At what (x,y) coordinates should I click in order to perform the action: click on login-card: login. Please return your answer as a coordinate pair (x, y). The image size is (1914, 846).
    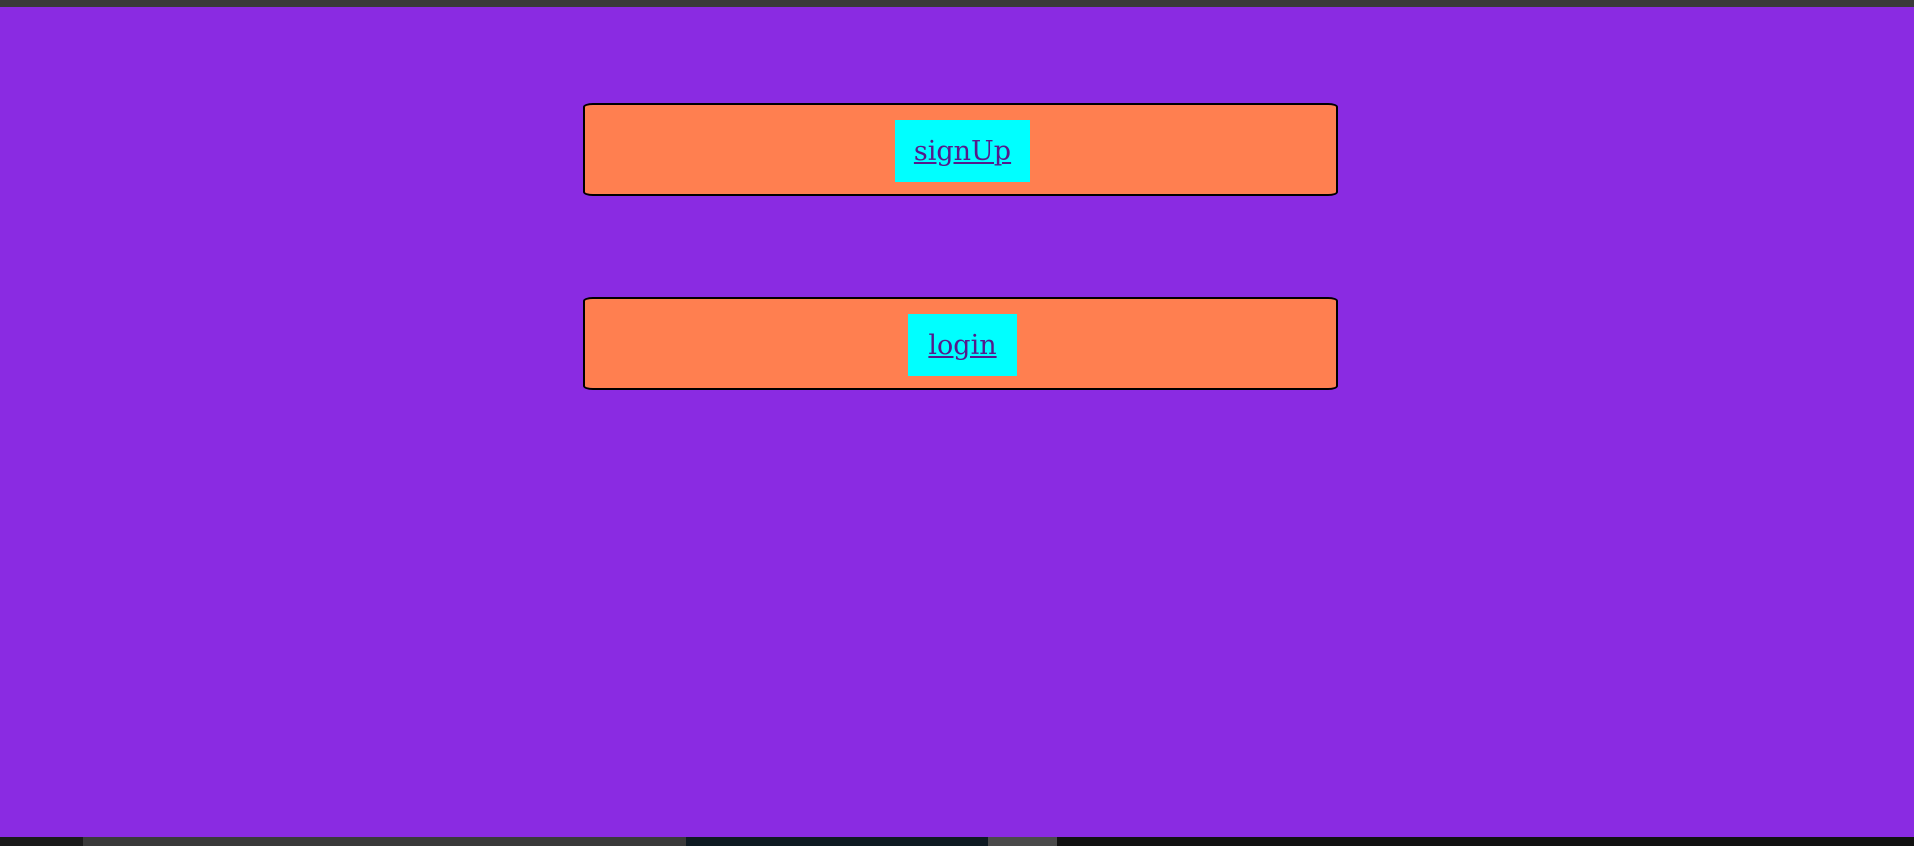
    Looking at the image, I should click on (960, 343).